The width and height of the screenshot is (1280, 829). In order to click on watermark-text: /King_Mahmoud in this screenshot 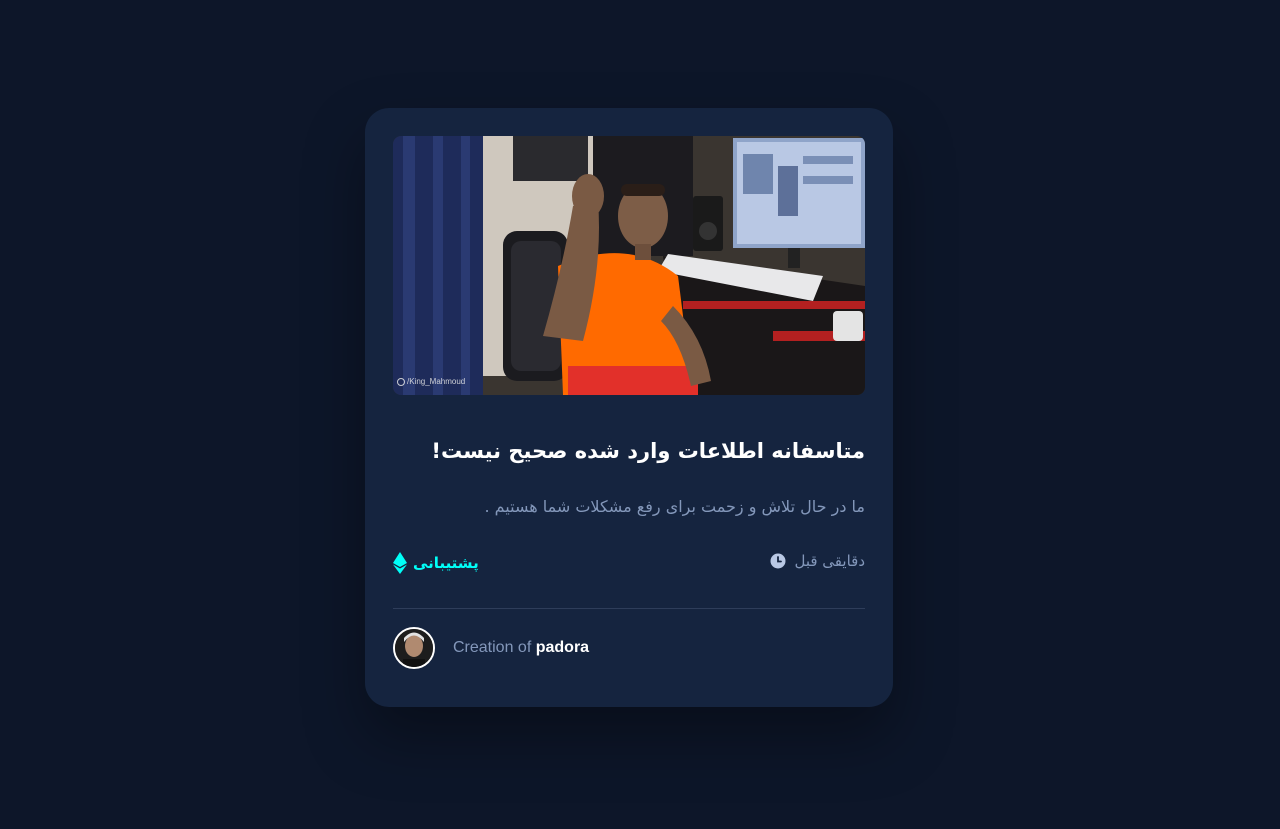, I will do `click(436, 381)`.